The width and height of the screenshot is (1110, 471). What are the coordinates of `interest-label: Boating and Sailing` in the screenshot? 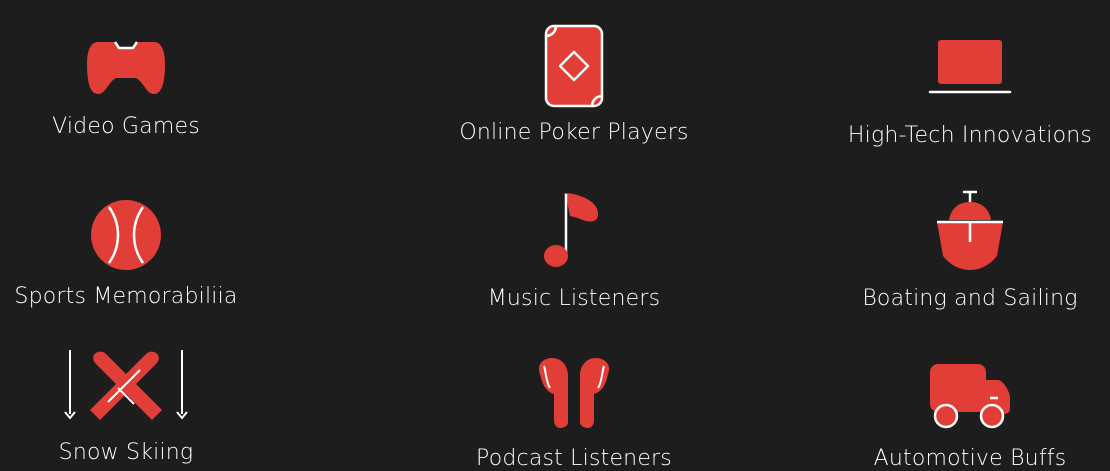 It's located at (970, 298).